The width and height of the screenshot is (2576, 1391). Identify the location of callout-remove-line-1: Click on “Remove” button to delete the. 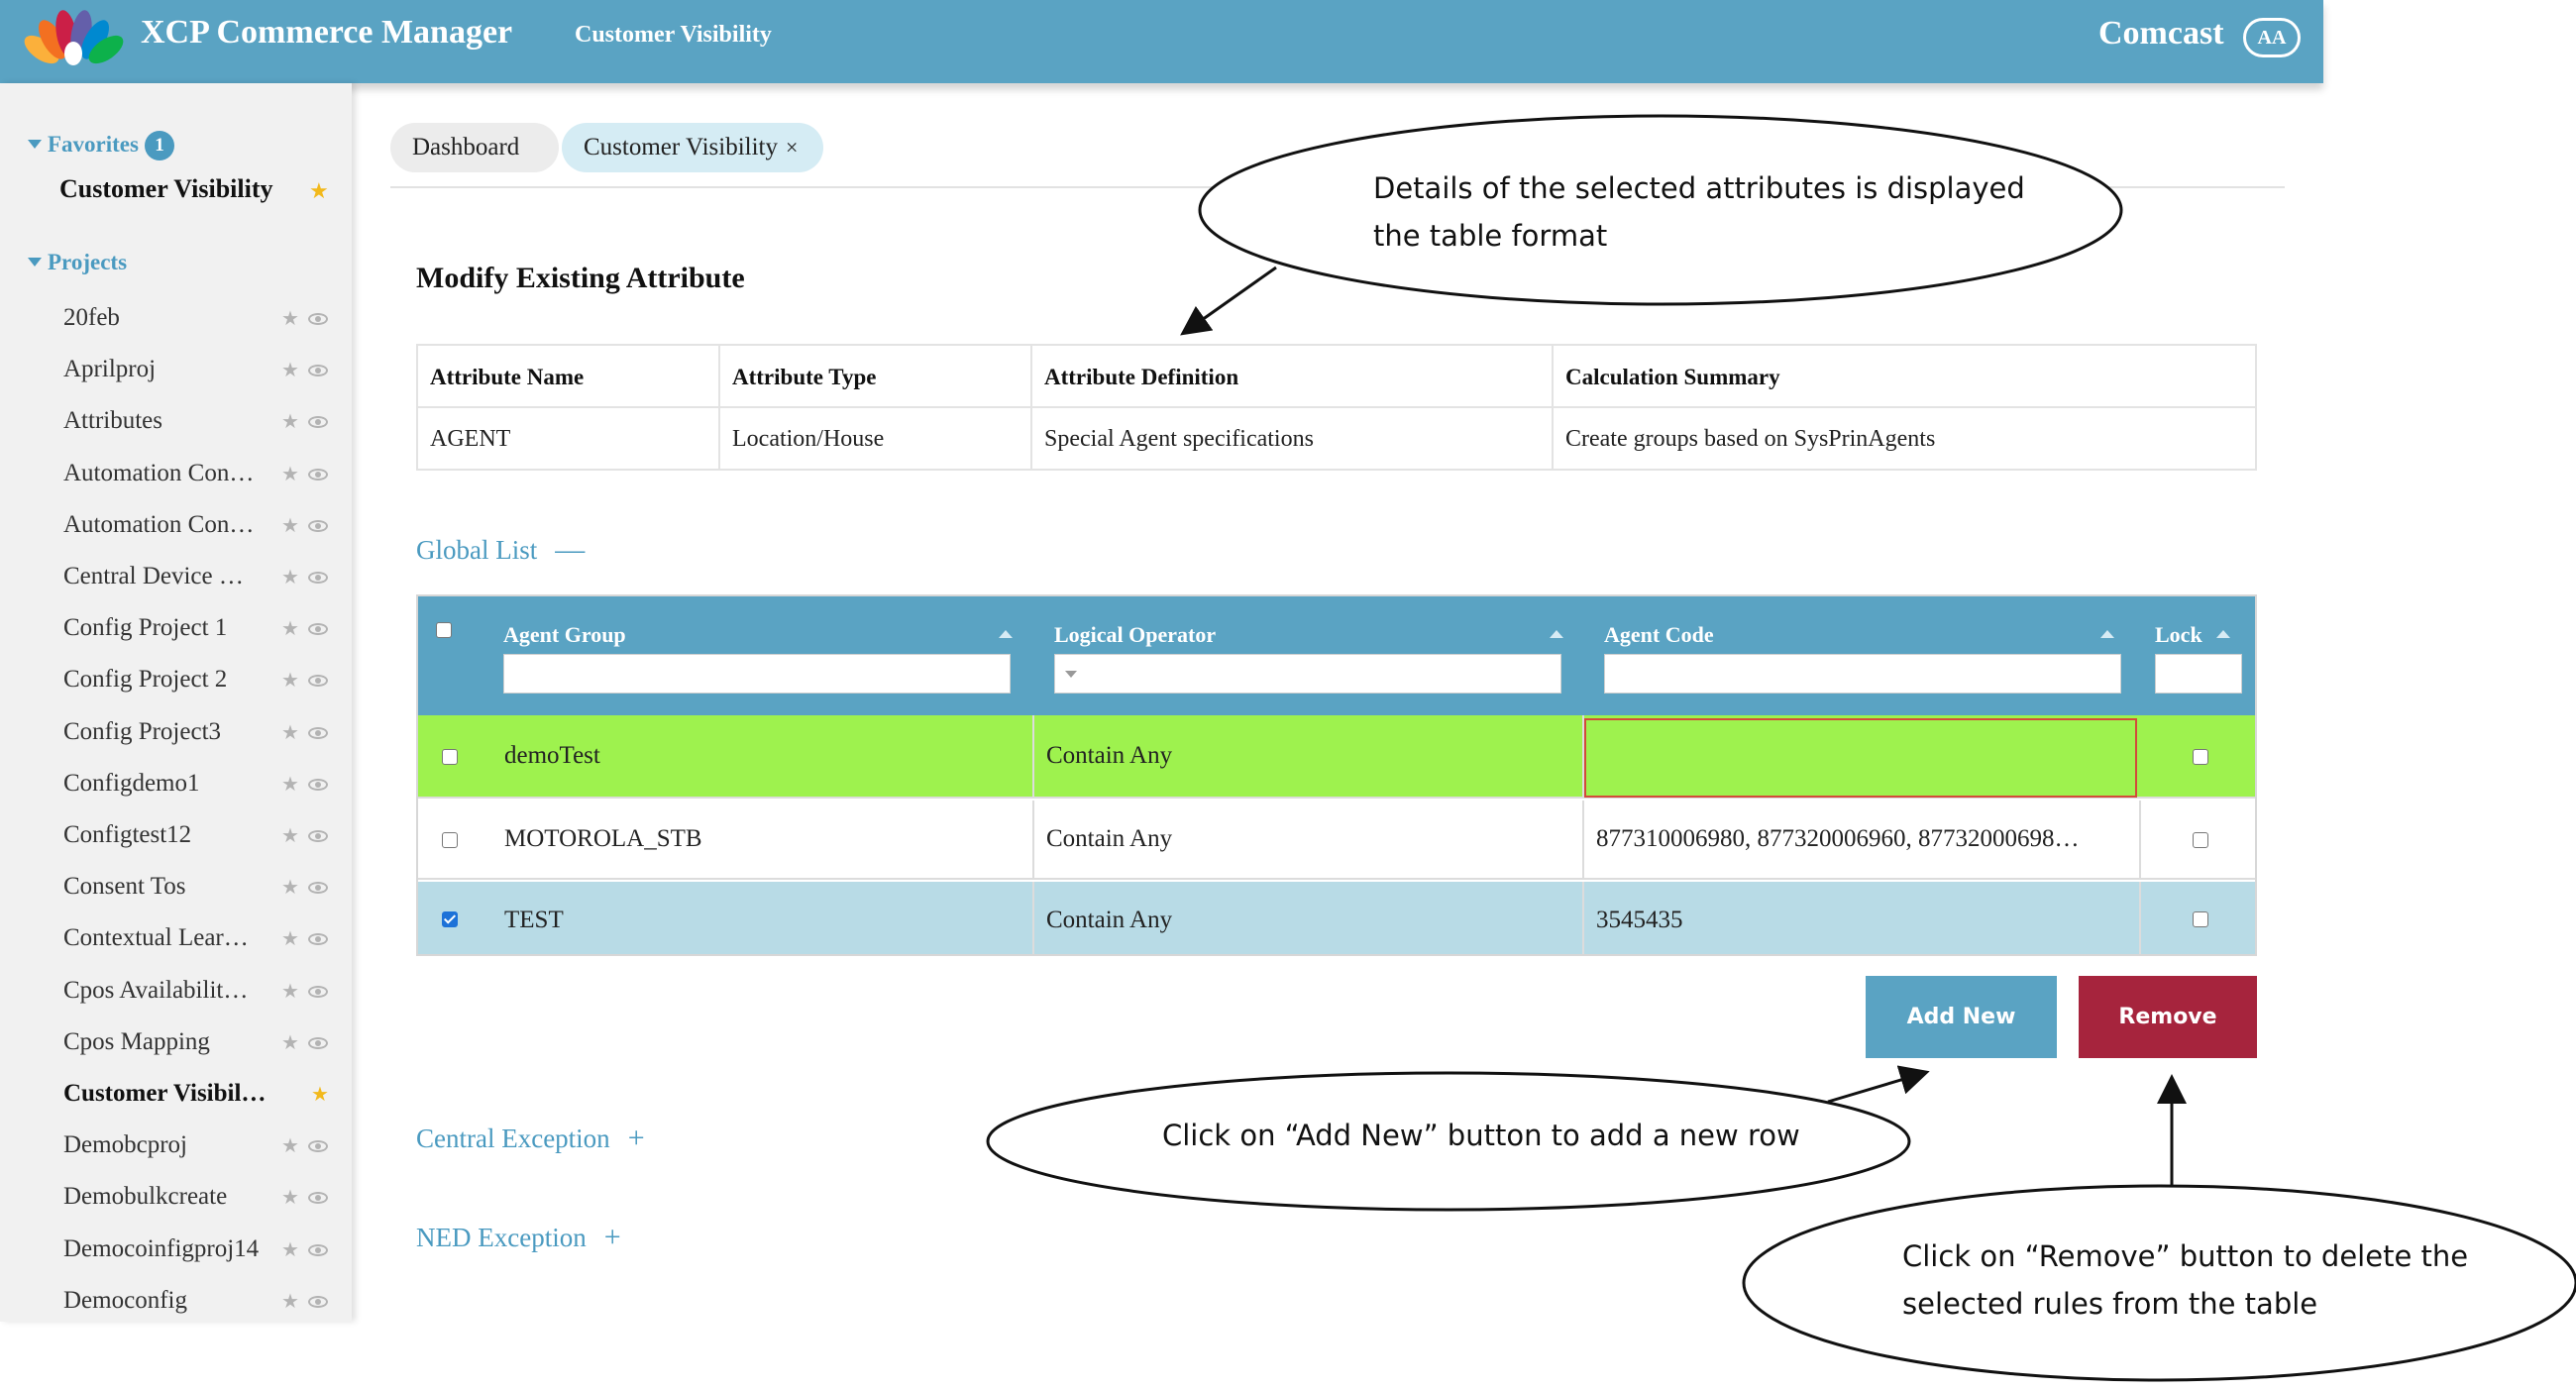
(2185, 1256).